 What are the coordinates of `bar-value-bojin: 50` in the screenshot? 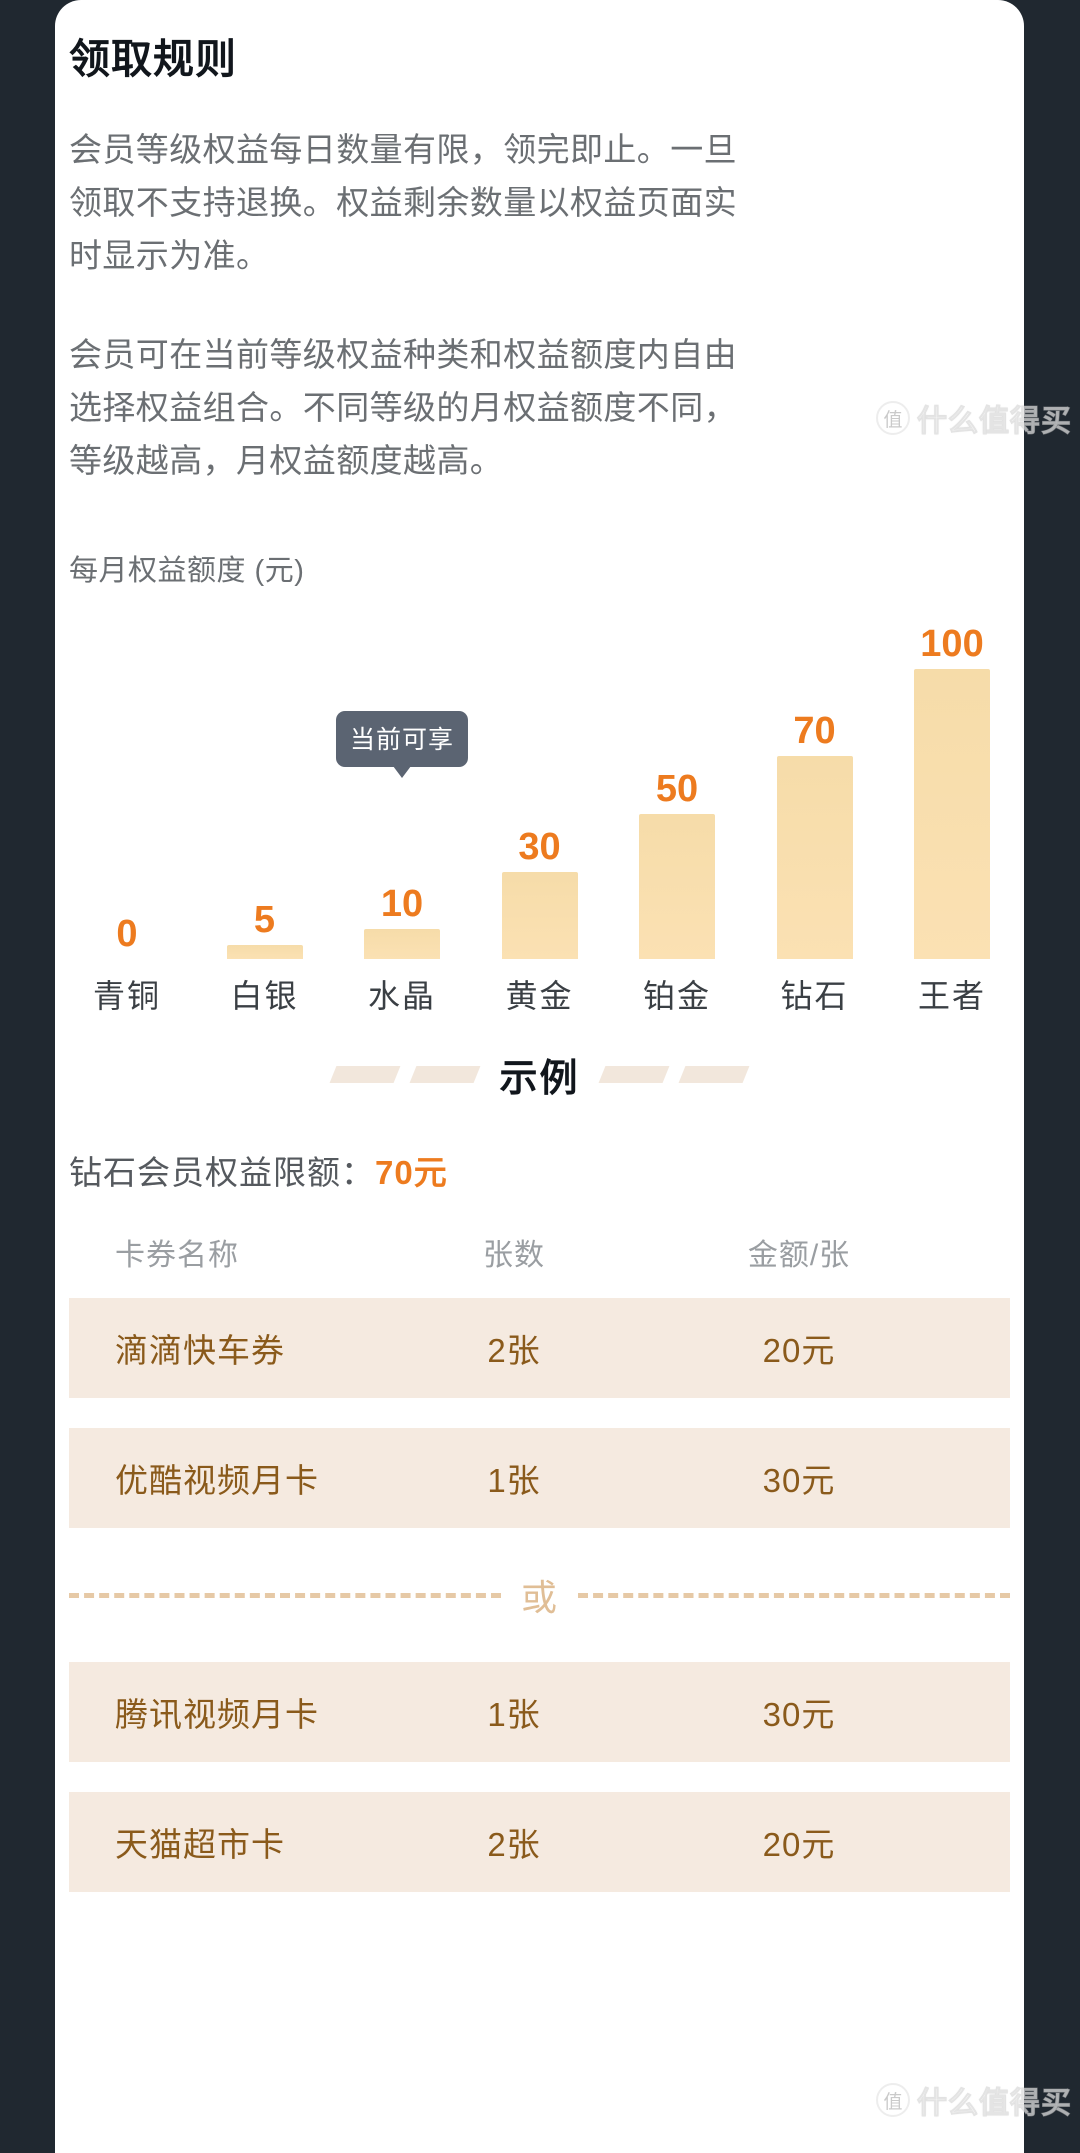 It's located at (677, 789).